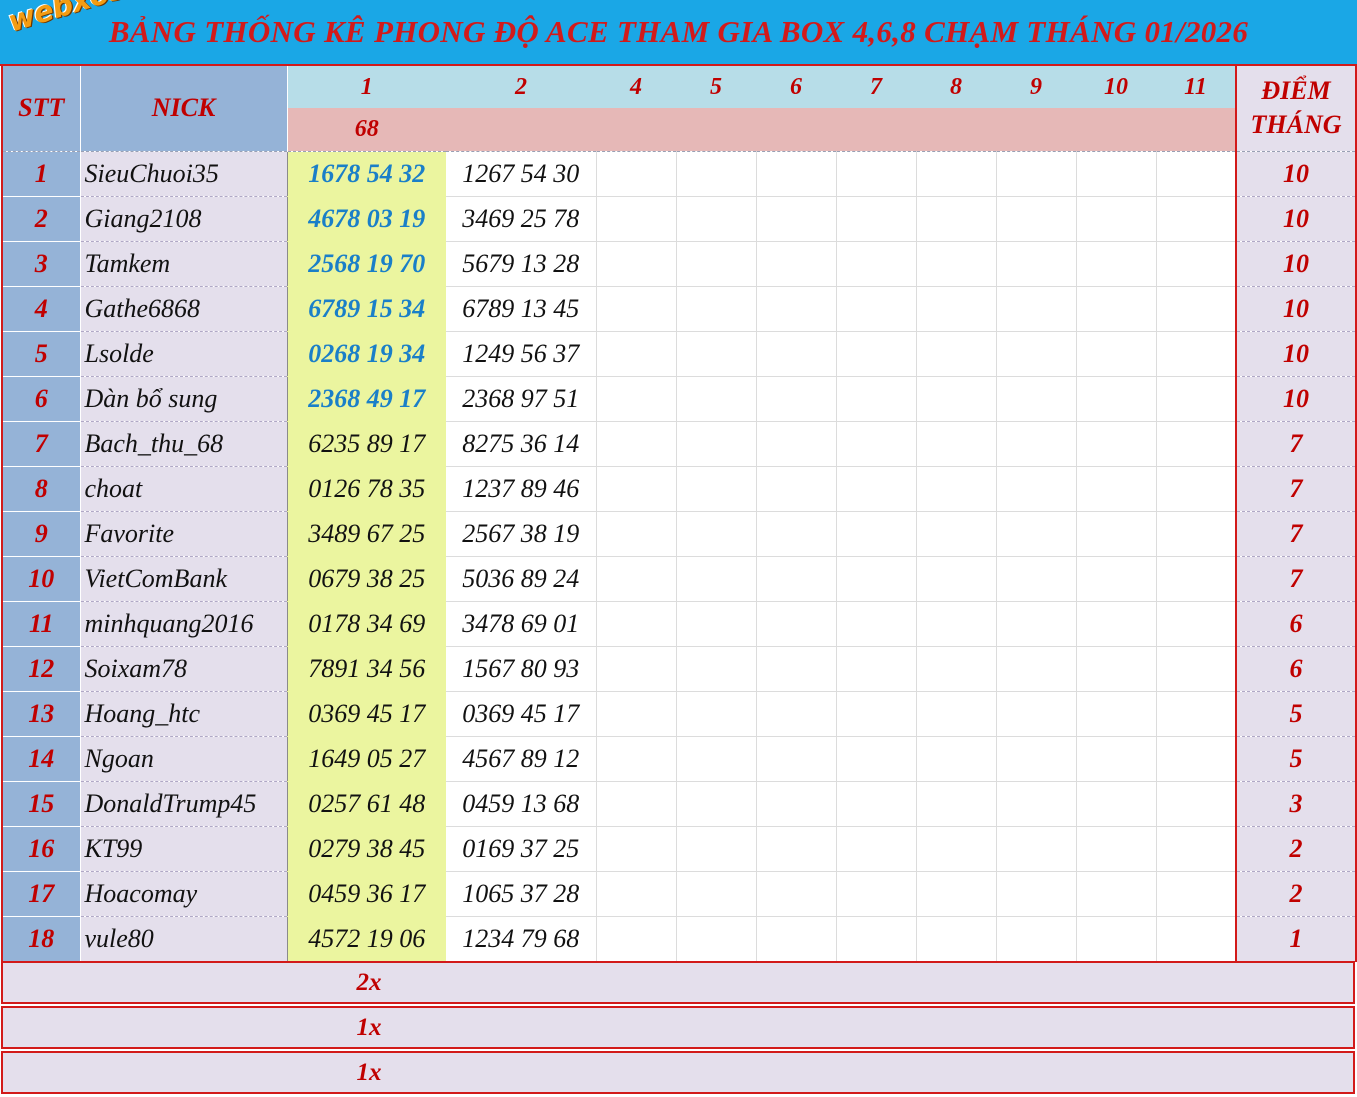  I want to click on row-day2-numbers: 1234 79 68, so click(521, 939).